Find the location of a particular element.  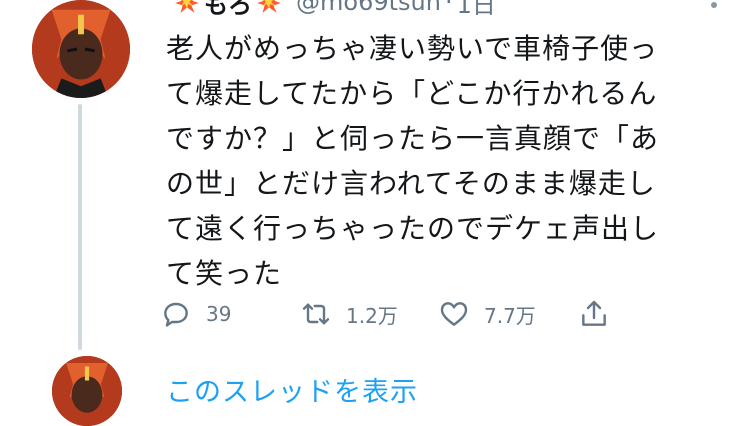

reply-icon is located at coordinates (176, 314).